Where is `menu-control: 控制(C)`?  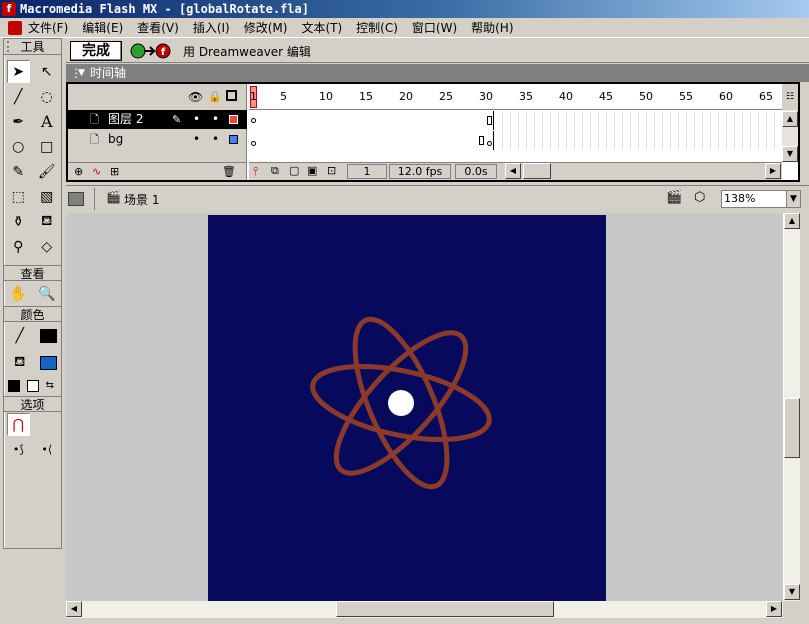
menu-control: 控制(C) is located at coordinates (377, 28).